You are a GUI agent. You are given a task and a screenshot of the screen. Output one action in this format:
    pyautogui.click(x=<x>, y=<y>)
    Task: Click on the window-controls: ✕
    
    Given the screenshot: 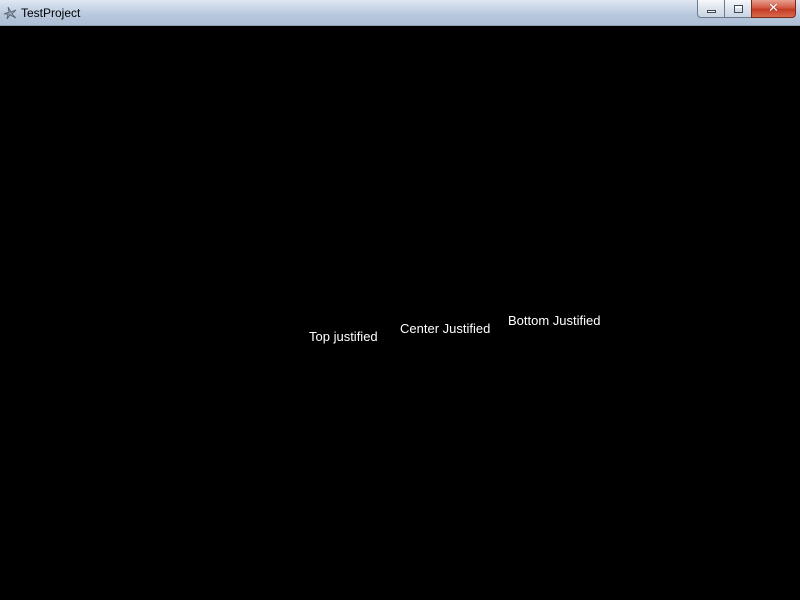 What is the action you would take?
    pyautogui.click(x=746, y=9)
    